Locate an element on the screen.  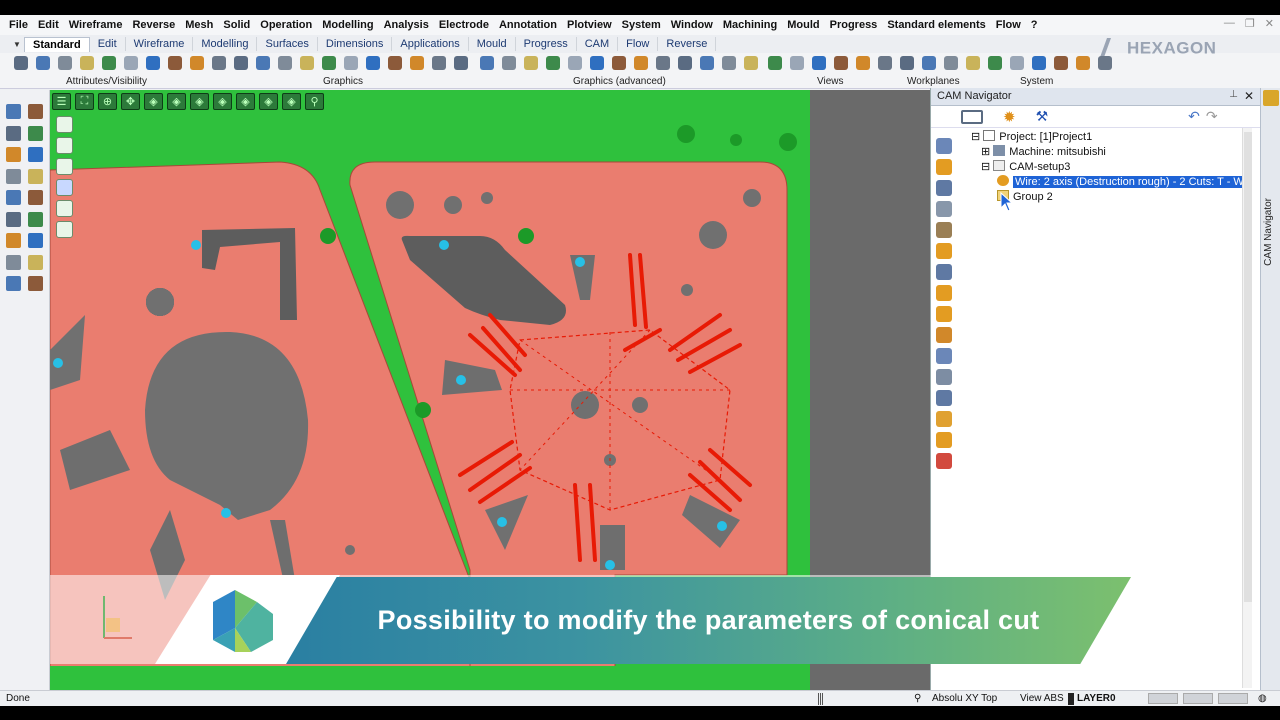
tab-reverse: Reverse is located at coordinates (687, 44).